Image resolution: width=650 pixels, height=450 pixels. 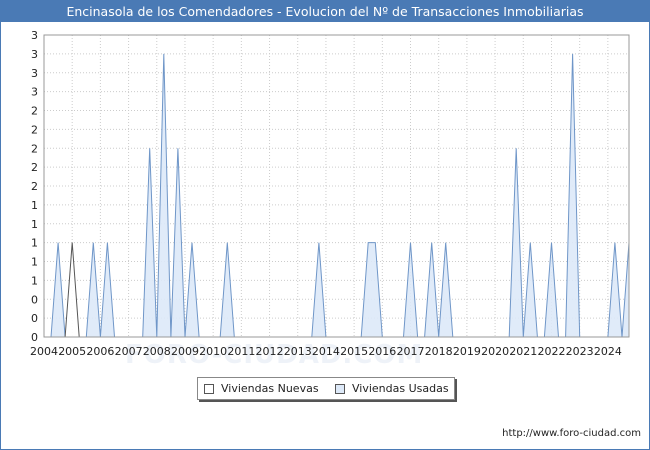 What do you see at coordinates (495, 351) in the screenshot?
I see `x-tick-label: 2020` at bounding box center [495, 351].